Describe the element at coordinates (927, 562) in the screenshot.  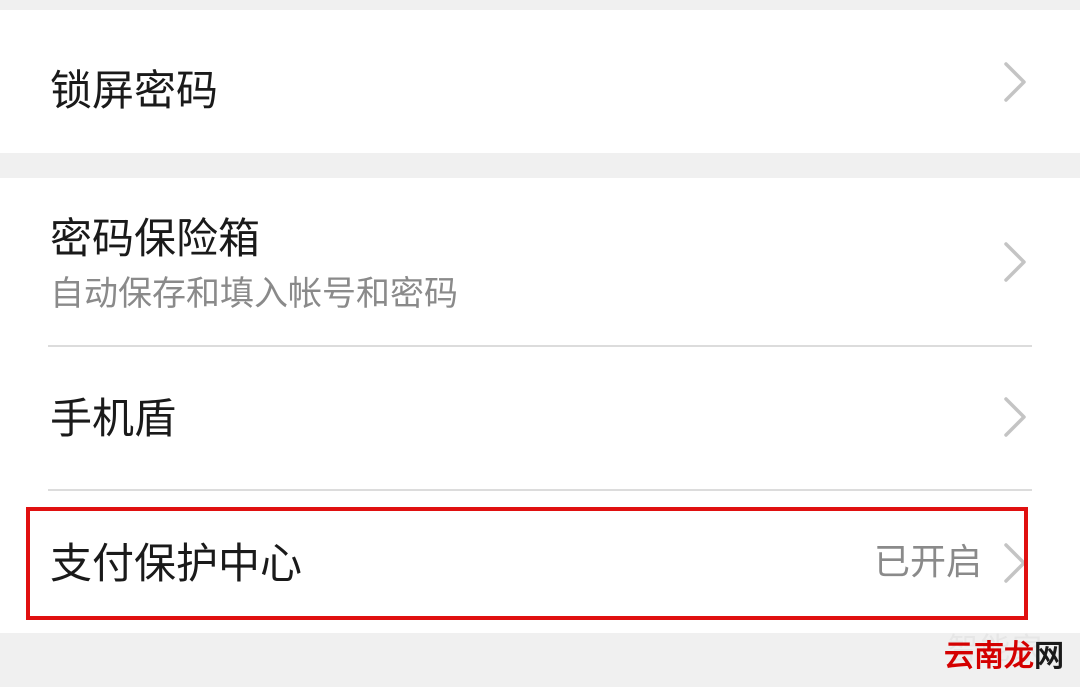
I see `status-label: 已开启` at that location.